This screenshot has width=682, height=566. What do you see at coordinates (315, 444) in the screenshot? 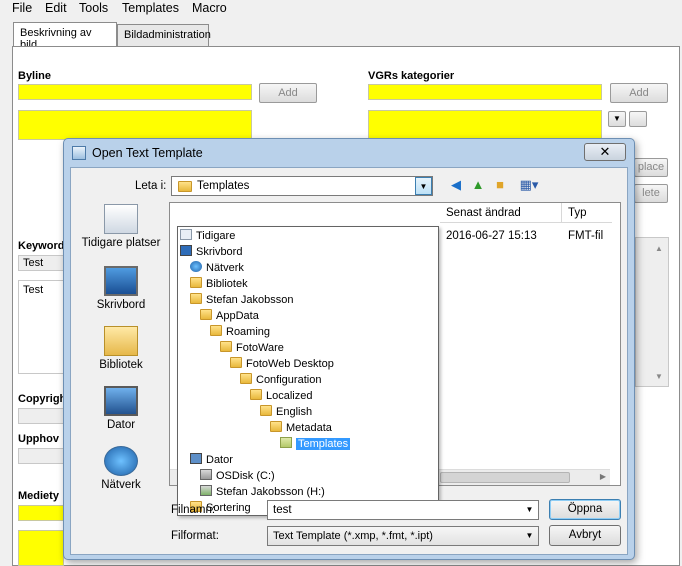
I see `tree-item-templates: Templates` at bounding box center [315, 444].